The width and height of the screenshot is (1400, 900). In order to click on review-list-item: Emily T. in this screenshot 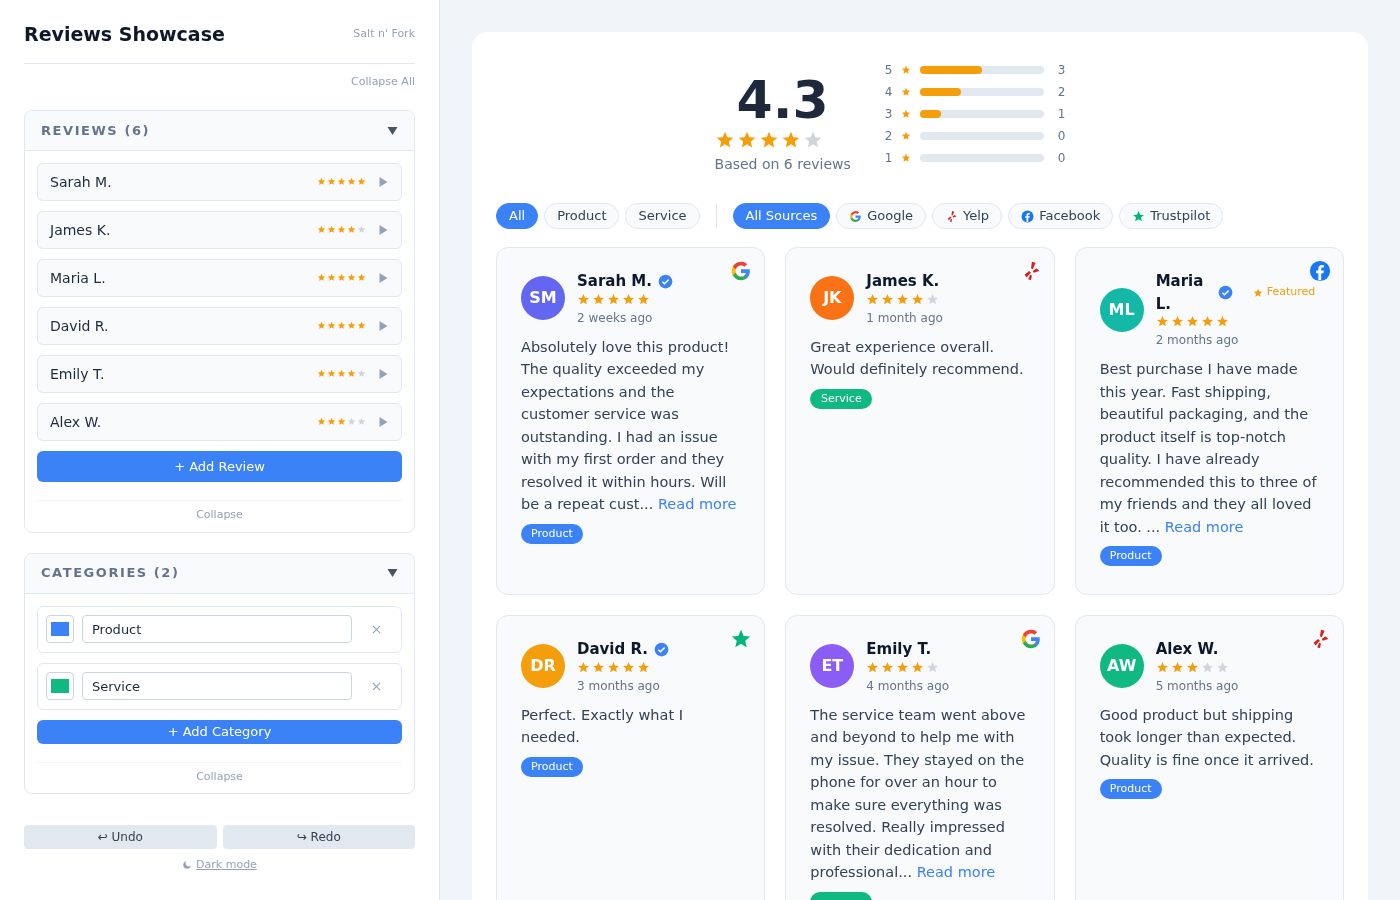, I will do `click(219, 374)`.